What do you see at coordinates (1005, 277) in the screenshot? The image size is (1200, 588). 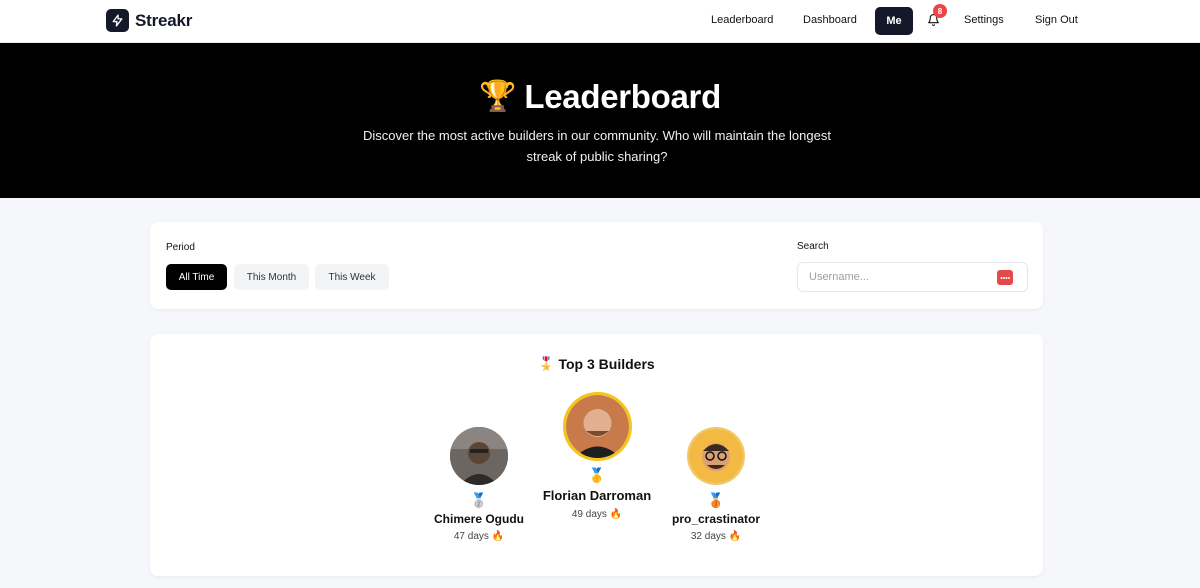 I see `password-manager-icon` at bounding box center [1005, 277].